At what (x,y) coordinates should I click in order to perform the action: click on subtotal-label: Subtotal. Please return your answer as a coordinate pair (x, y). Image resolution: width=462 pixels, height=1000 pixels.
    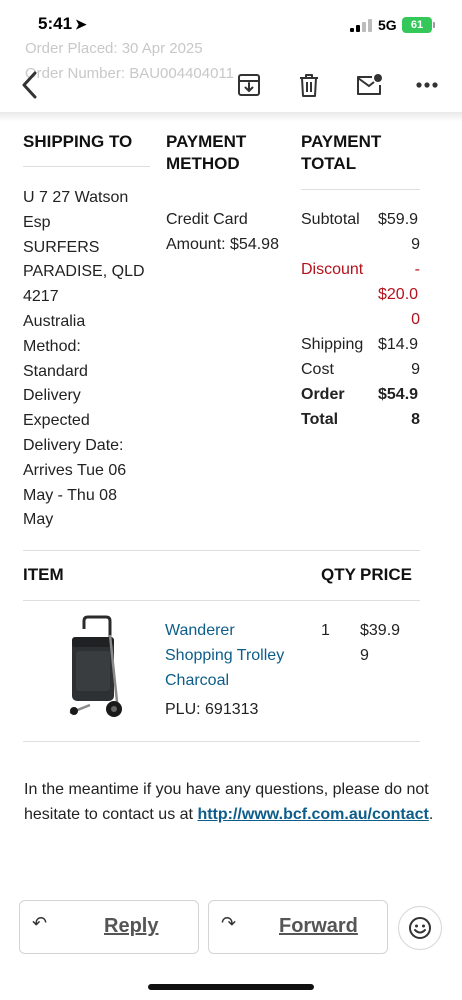
    Looking at the image, I should click on (330, 219).